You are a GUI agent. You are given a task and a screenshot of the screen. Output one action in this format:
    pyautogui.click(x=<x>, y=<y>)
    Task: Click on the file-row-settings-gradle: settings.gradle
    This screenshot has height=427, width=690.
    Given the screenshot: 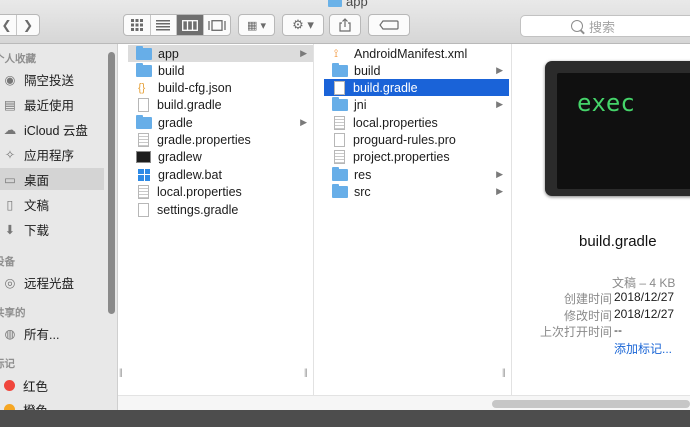 What is the action you would take?
    pyautogui.click(x=220, y=209)
    